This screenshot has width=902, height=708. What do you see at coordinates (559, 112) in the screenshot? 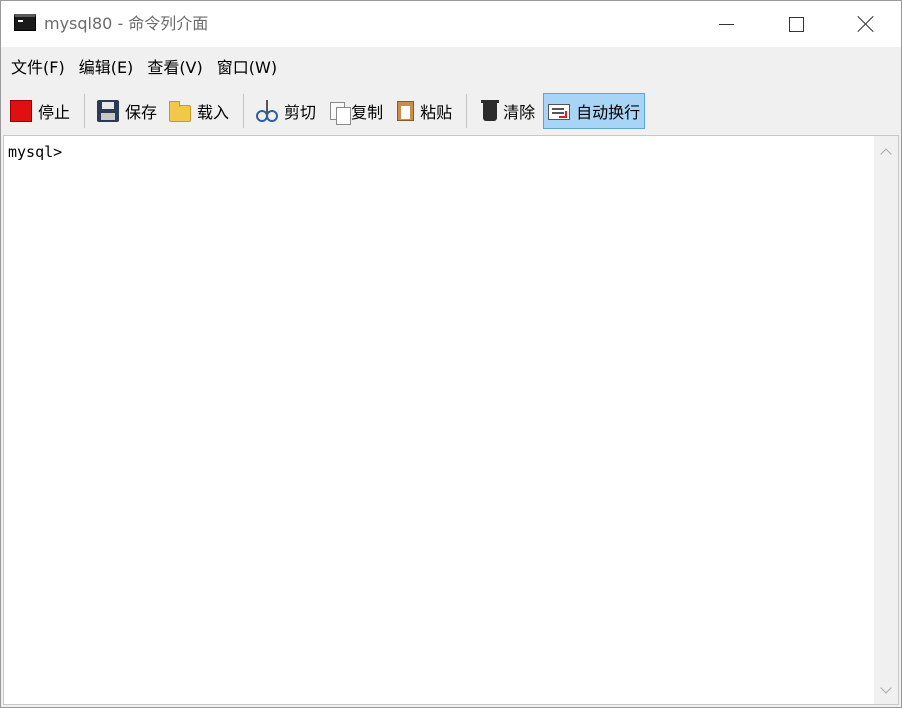
I see `word-wrap-icon` at bounding box center [559, 112].